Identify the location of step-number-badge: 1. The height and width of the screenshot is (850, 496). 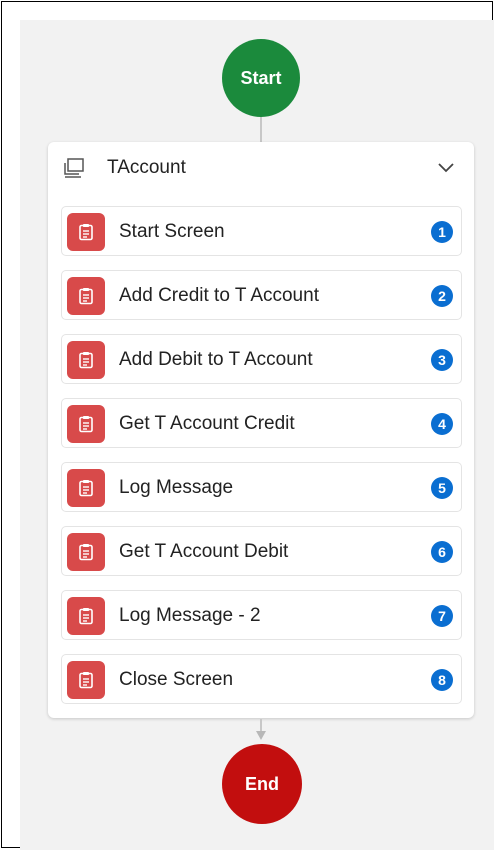
(442, 232).